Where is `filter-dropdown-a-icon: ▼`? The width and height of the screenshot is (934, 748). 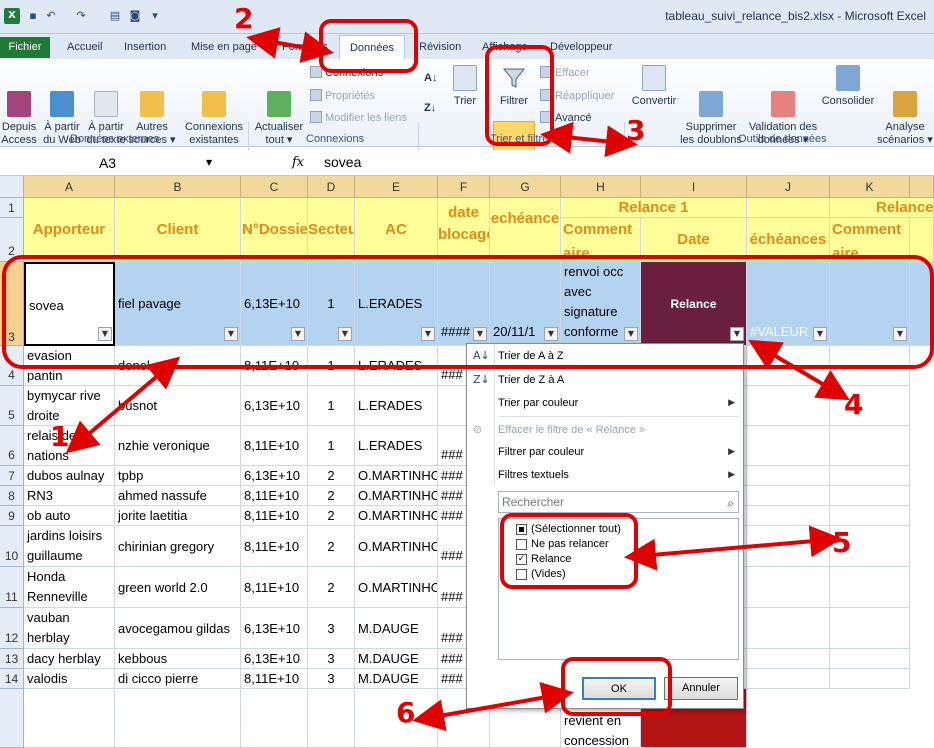
filter-dropdown-a-icon: ▼ is located at coordinates (105, 334).